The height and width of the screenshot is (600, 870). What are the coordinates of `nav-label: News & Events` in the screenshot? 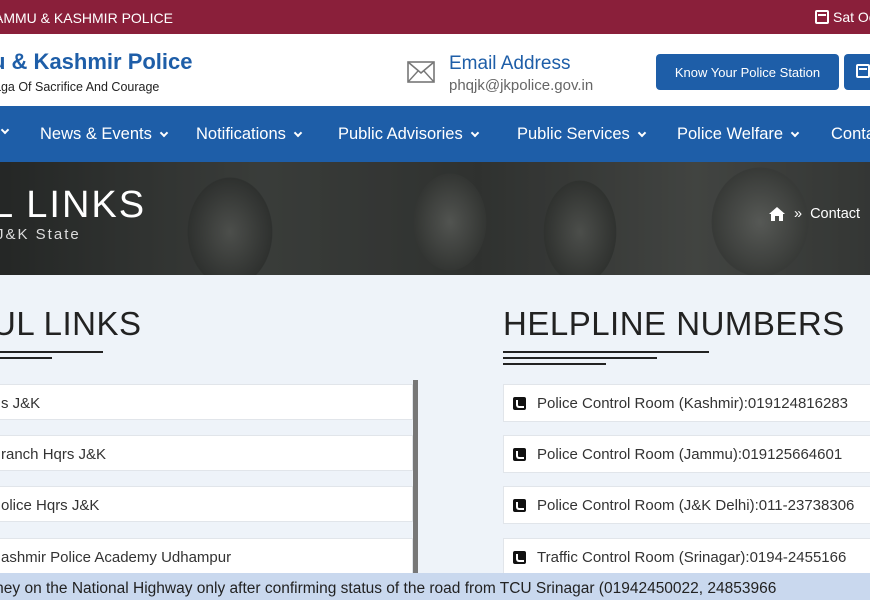 It's located at (96, 134).